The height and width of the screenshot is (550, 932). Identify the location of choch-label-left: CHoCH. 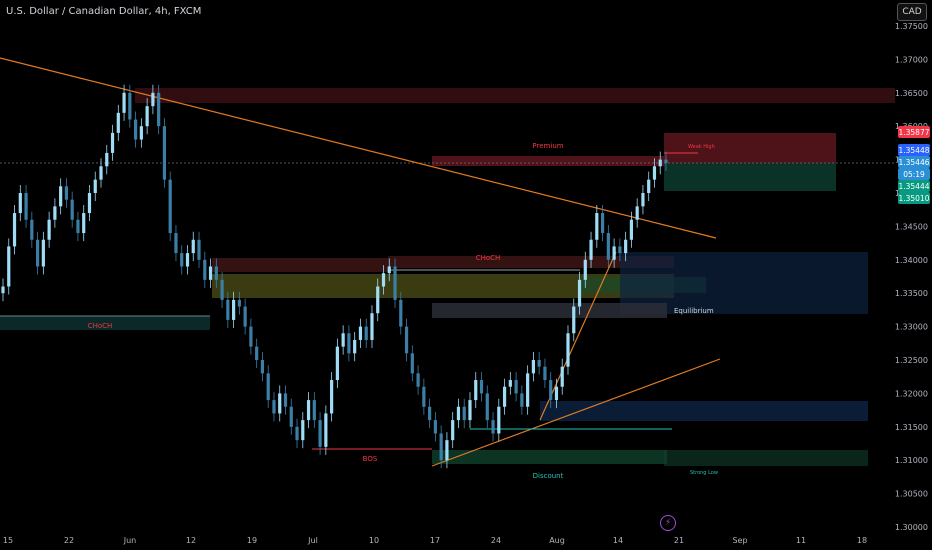
(100, 326).